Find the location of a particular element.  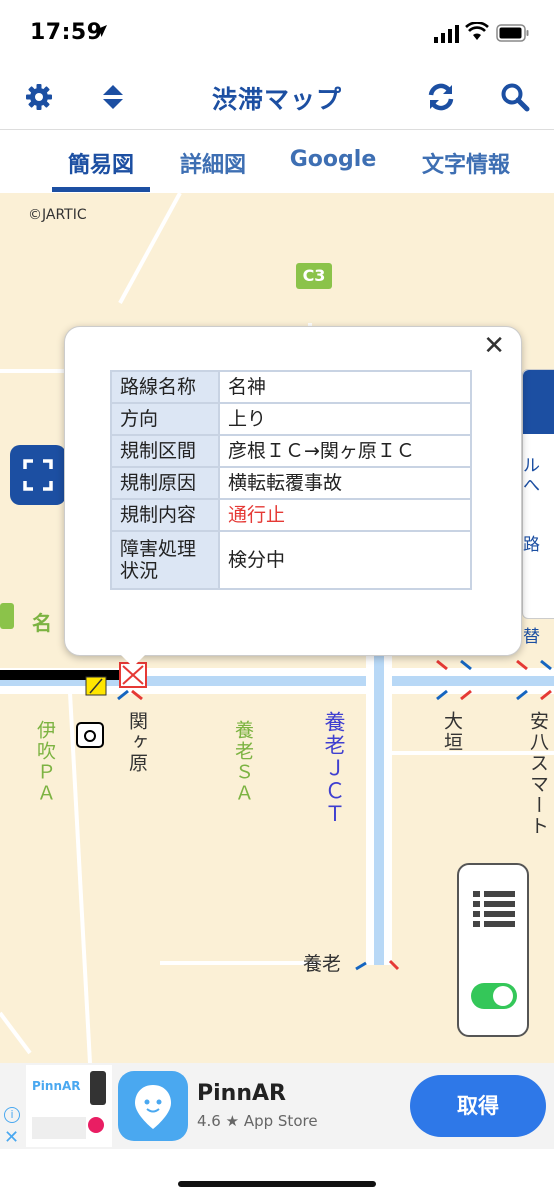

layer-toggle is located at coordinates (494, 996).